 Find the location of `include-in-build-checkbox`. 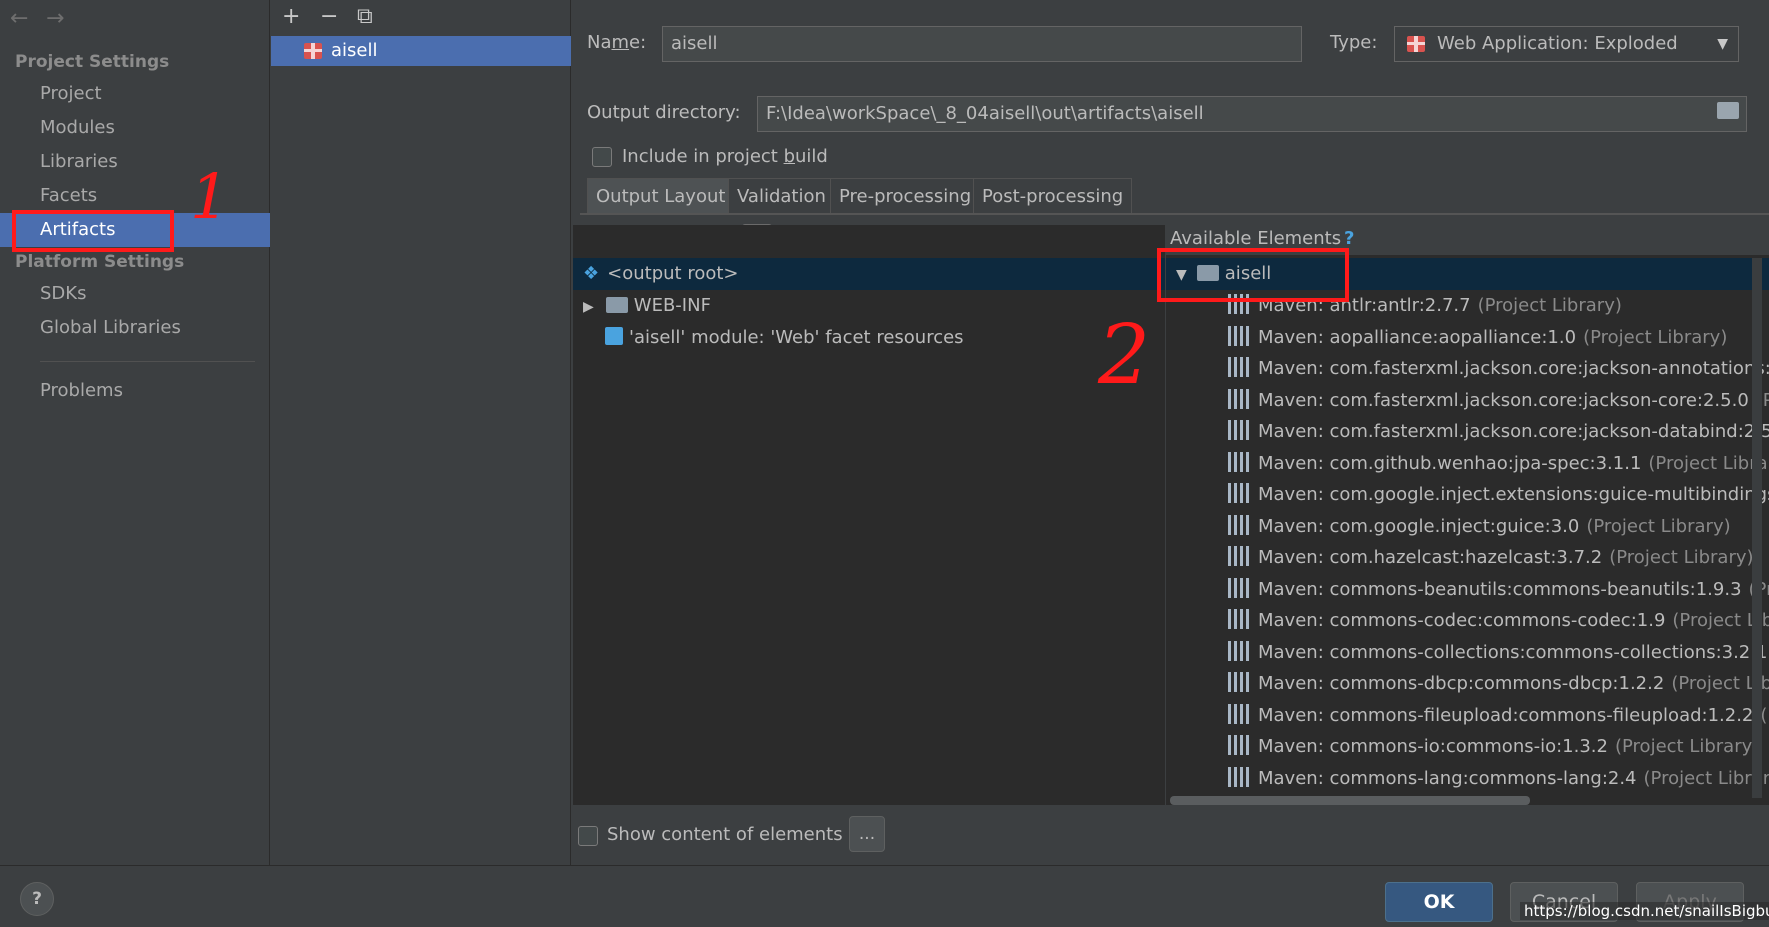

include-in-build-checkbox is located at coordinates (602, 157).